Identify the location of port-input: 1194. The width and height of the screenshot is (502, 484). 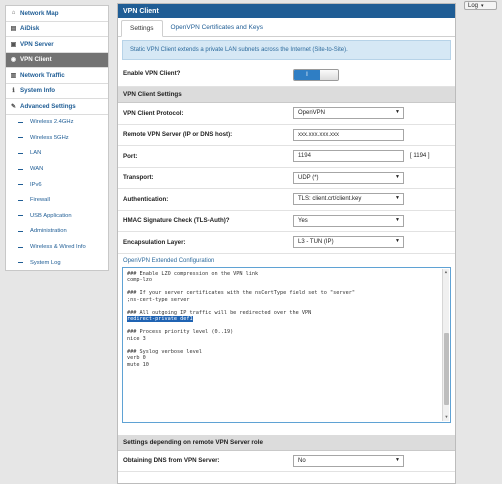
(348, 156).